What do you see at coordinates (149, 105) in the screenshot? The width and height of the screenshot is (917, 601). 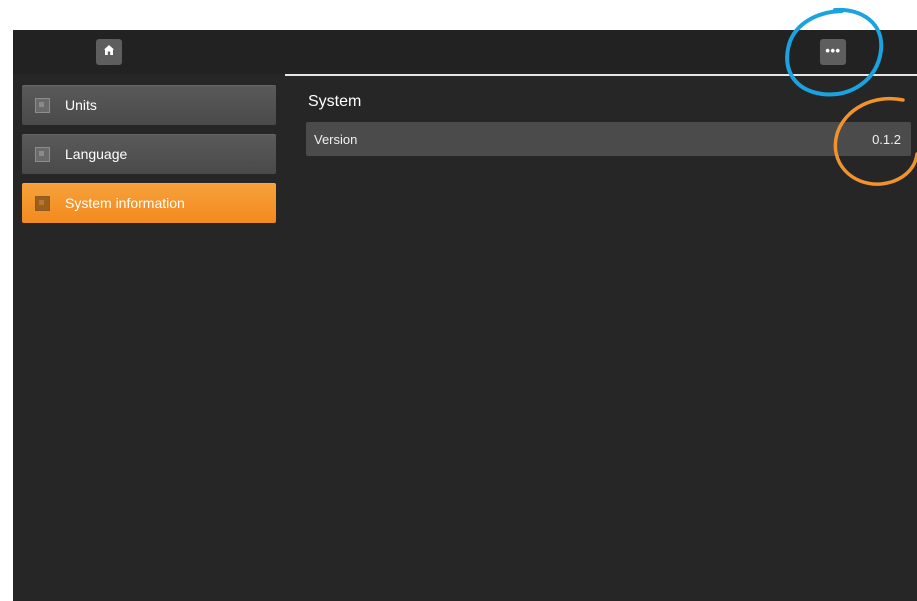 I see `sidebar-item-units: Units` at bounding box center [149, 105].